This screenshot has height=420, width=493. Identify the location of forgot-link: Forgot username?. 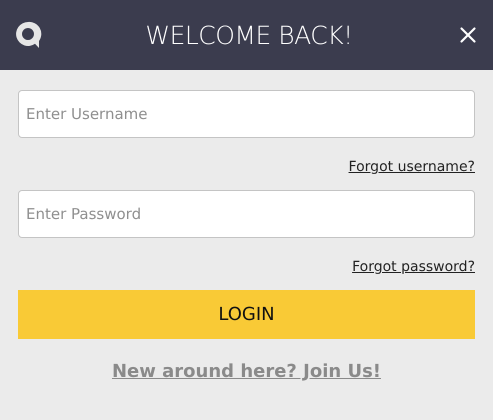
(411, 167).